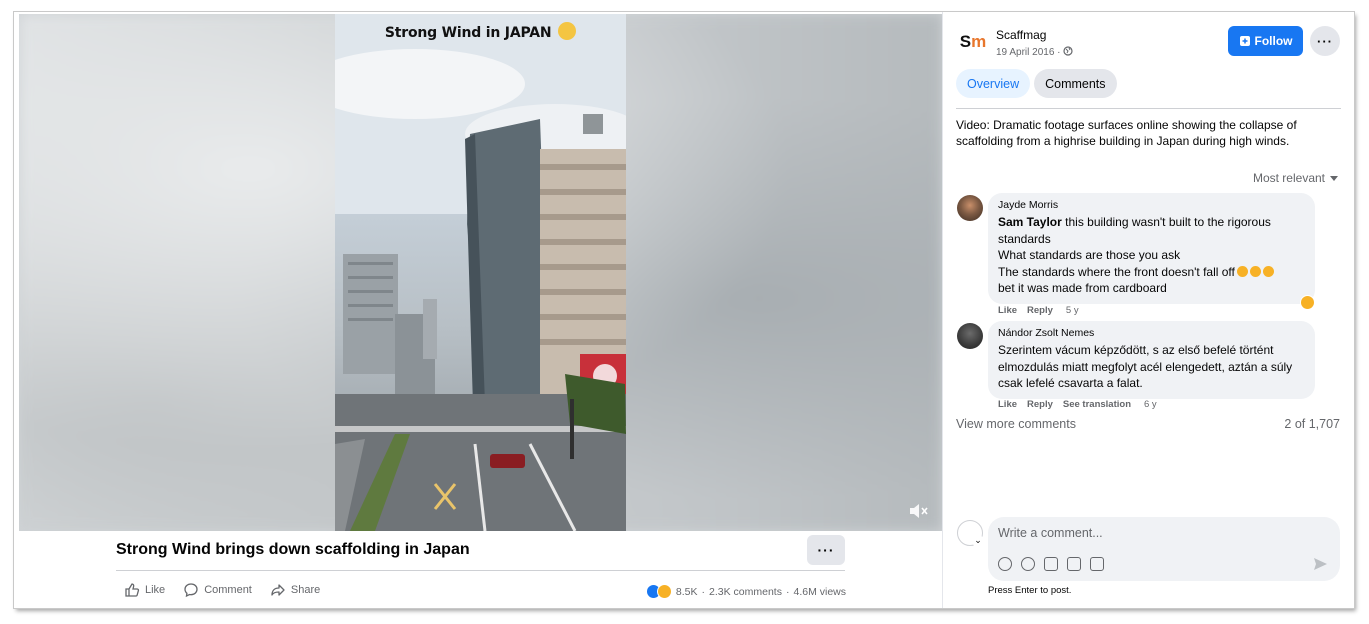 The width and height of the screenshot is (1369, 624). Describe the element at coordinates (1072, 310) in the screenshot. I see `comment-timestamp: 5 y` at that location.